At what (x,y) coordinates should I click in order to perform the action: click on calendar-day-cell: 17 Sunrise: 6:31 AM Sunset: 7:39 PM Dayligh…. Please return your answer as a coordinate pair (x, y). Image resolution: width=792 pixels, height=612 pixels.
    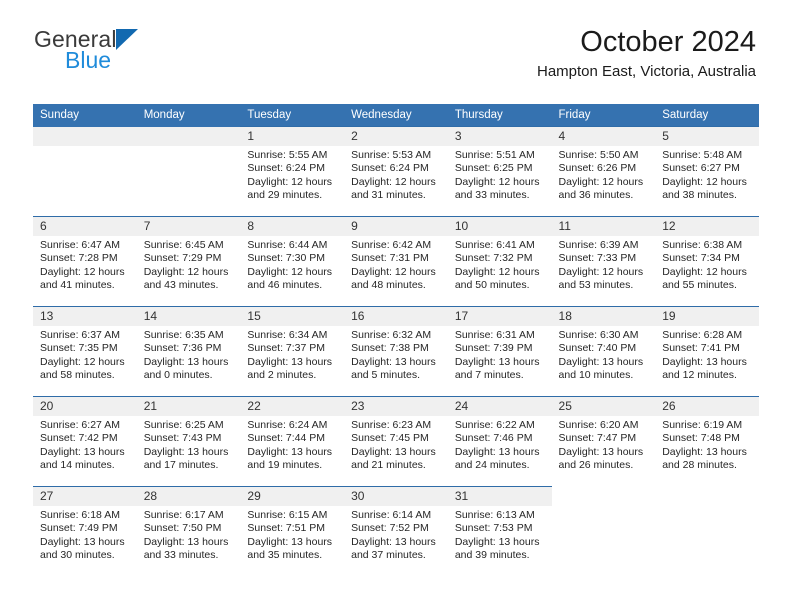
    Looking at the image, I should click on (499, 351).